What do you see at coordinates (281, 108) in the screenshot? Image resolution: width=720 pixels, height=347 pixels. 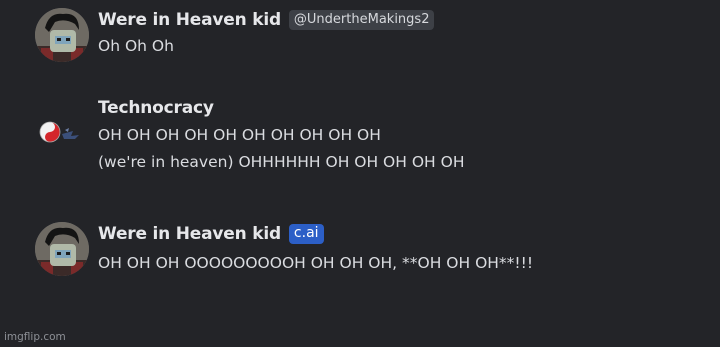 I see `message-header: Technocracy` at bounding box center [281, 108].